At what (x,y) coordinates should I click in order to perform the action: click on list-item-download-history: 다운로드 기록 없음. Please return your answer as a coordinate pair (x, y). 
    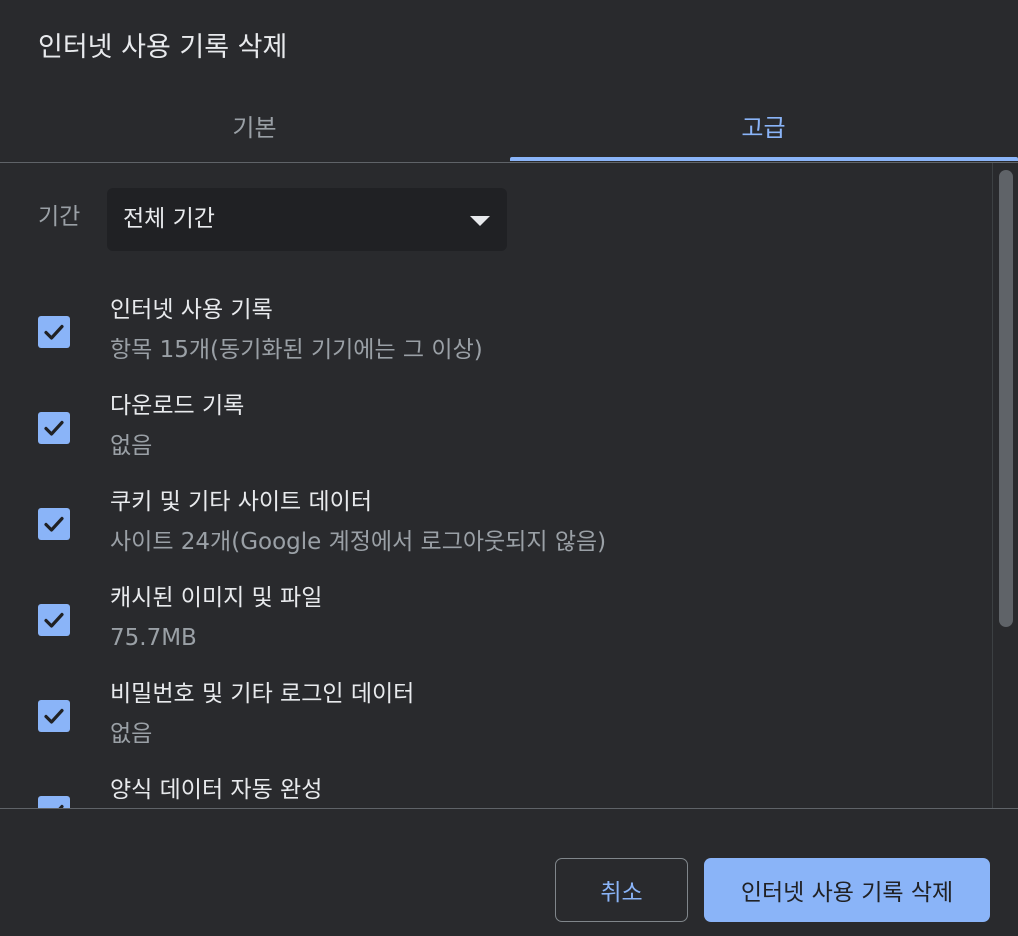
    Looking at the image, I should click on (496, 427).